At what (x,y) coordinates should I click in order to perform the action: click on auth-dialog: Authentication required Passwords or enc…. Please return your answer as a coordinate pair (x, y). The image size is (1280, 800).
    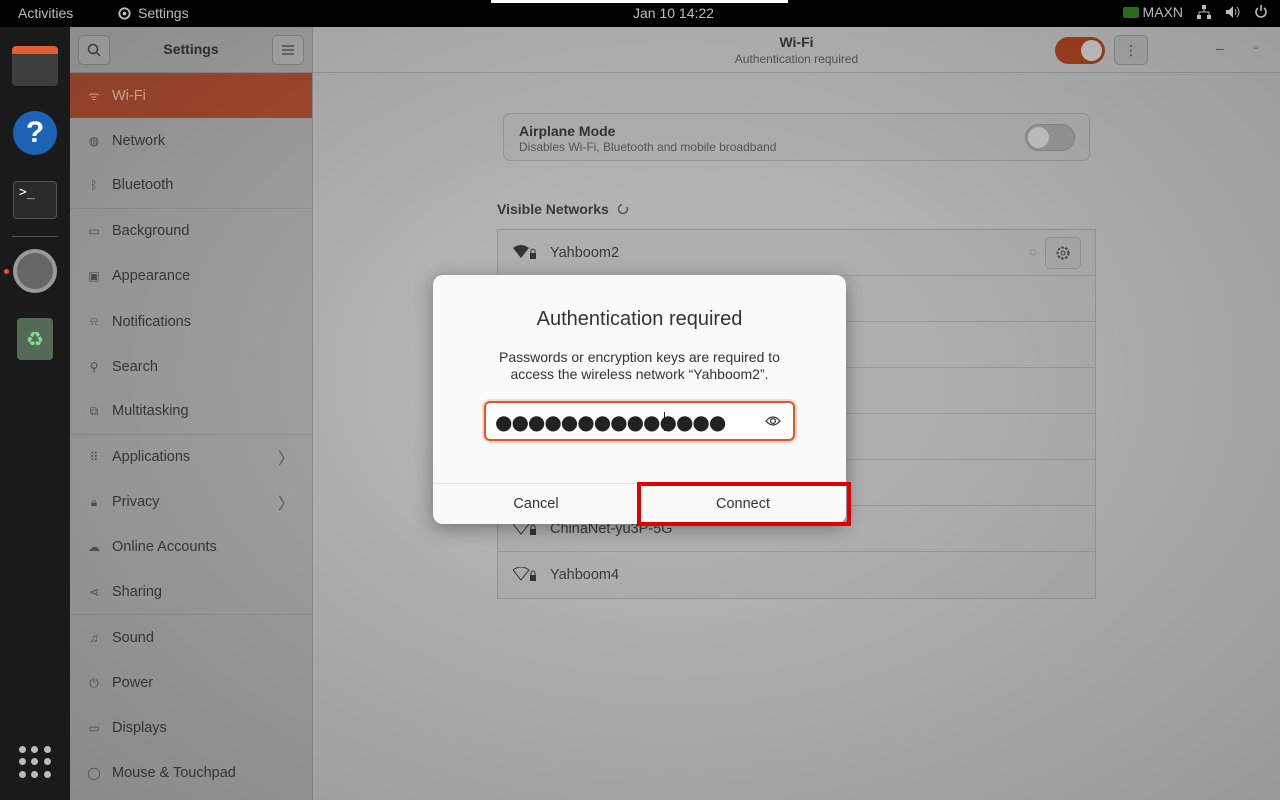
    Looking at the image, I should click on (639, 399).